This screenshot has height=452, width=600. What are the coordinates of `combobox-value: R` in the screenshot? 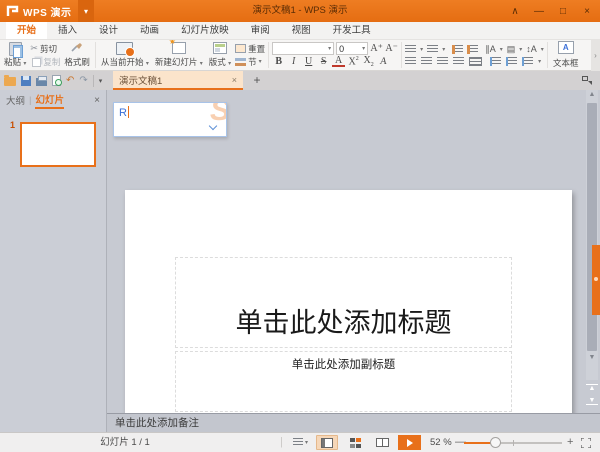 It's located at (123, 113).